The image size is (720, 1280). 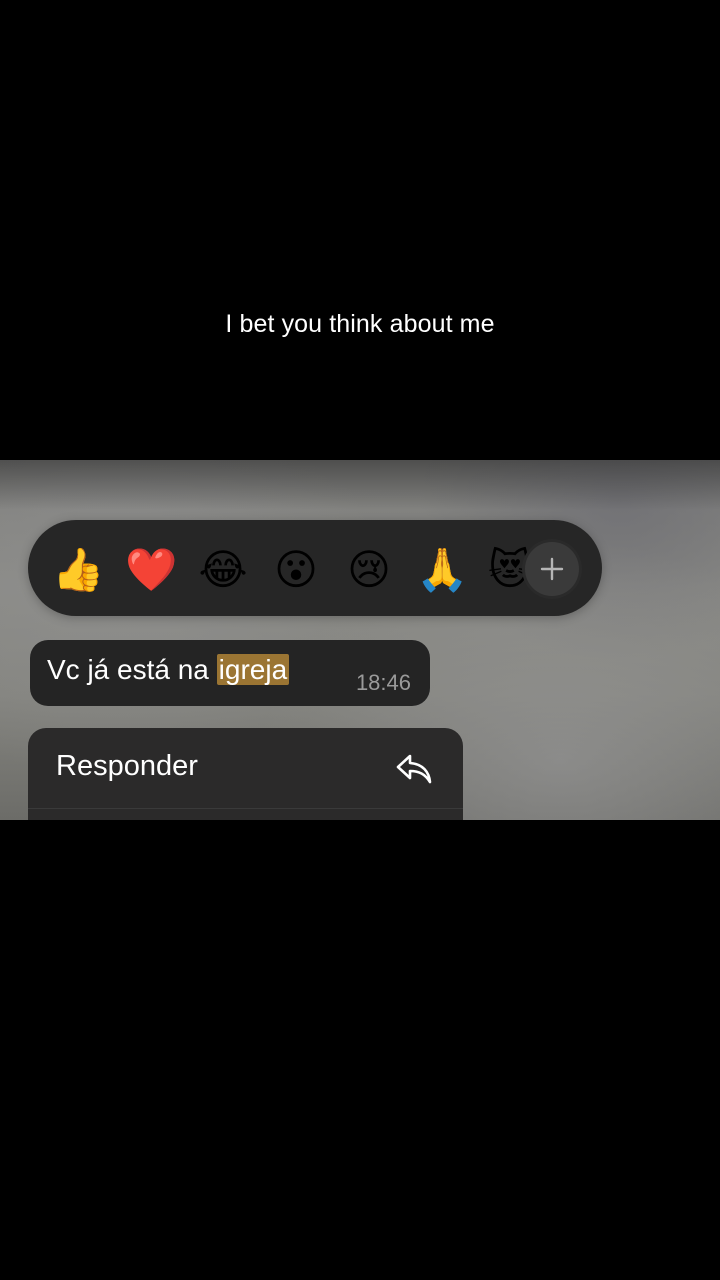 What do you see at coordinates (383, 682) in the screenshot?
I see `message-timestamp: 18:46` at bounding box center [383, 682].